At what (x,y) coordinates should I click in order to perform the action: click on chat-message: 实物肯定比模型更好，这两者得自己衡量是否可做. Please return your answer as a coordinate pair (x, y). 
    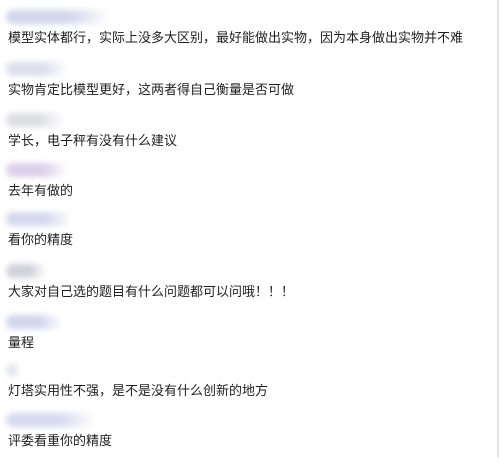
    Looking at the image, I should click on (249, 86).